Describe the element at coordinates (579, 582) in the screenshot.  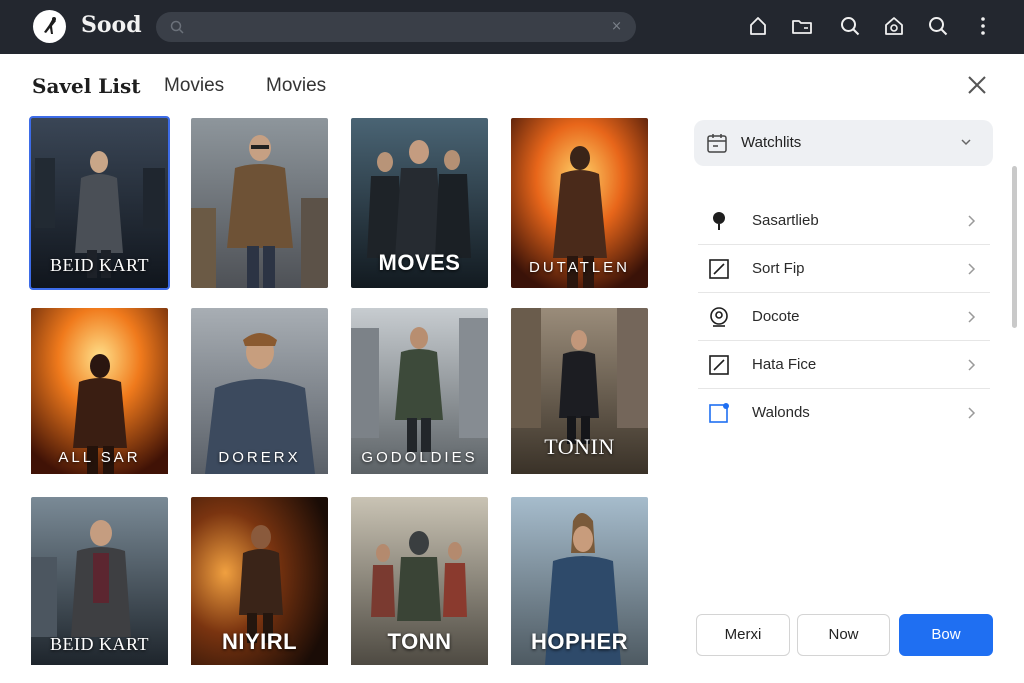
I see `movie-poster: HOPHER` at that location.